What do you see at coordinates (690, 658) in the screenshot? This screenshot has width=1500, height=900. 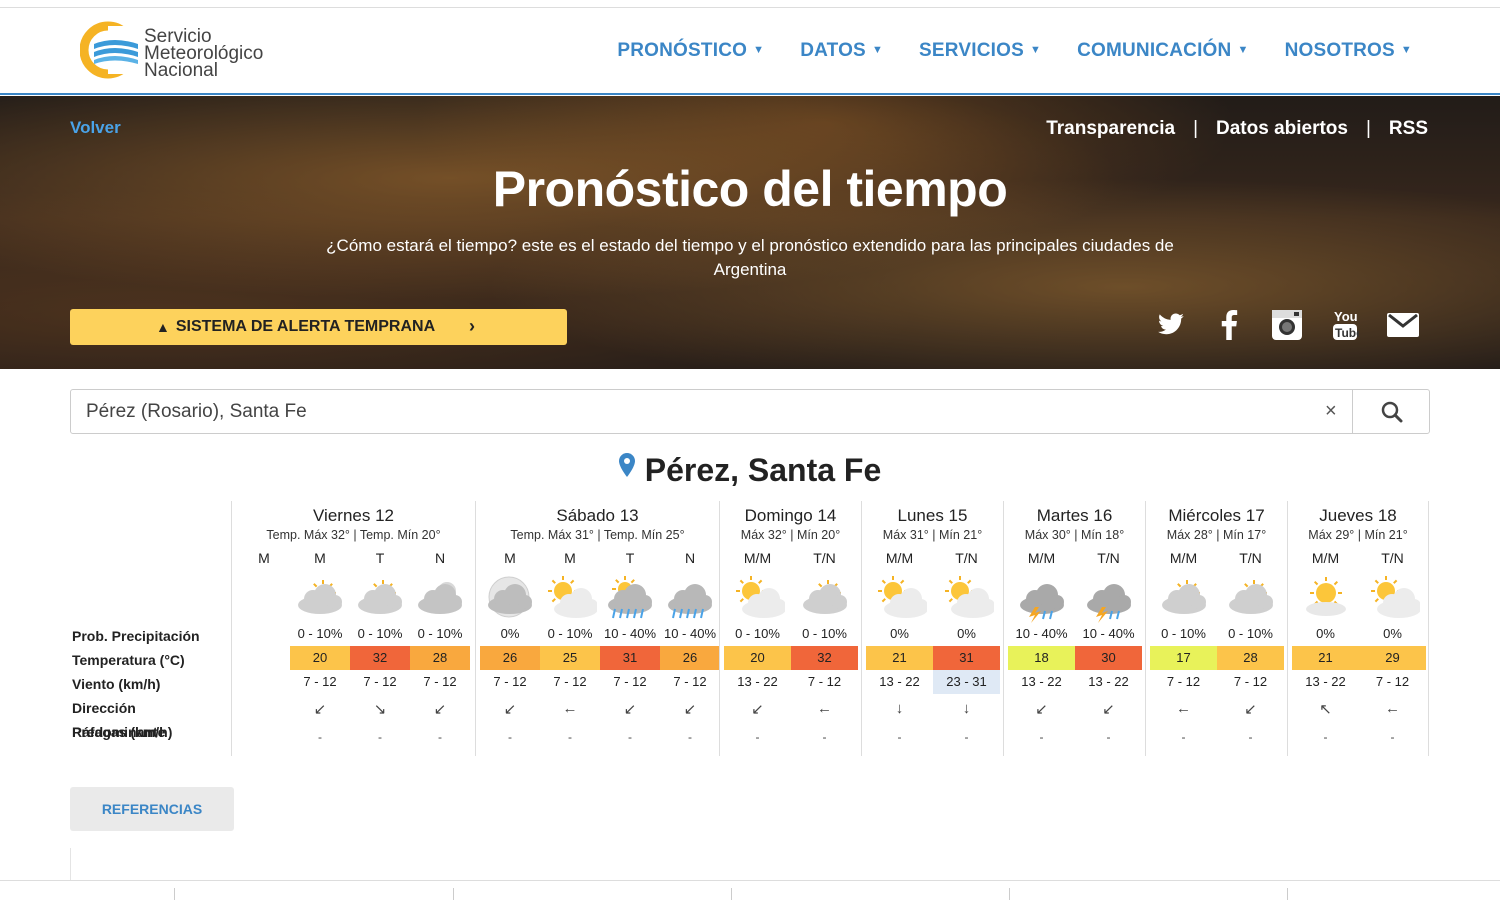 I see `temperature-cell: 26` at bounding box center [690, 658].